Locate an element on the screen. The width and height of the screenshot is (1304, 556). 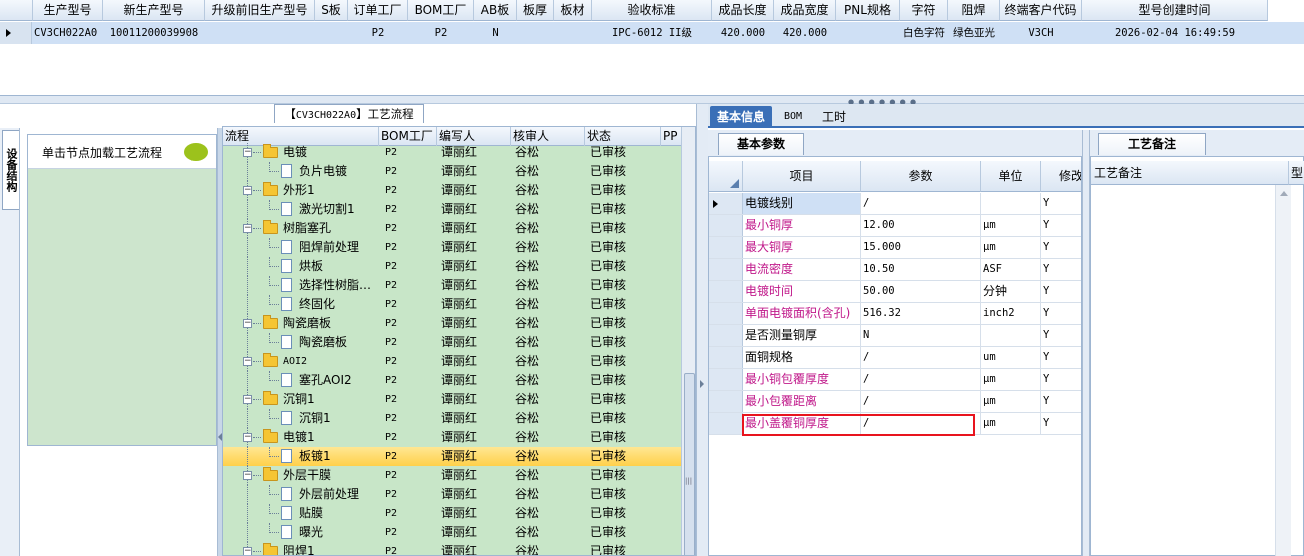
param-row: 电镀时间 50.00 分钟 Y is located at coordinates (895, 292).